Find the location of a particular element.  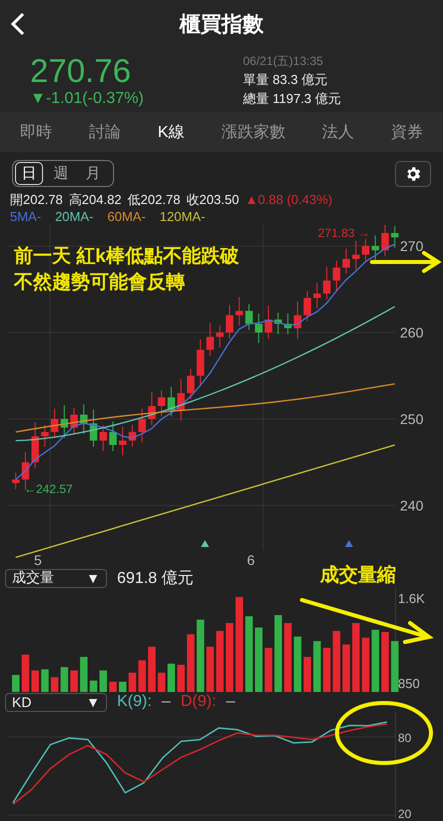

period-option: 月 is located at coordinates (93, 173).